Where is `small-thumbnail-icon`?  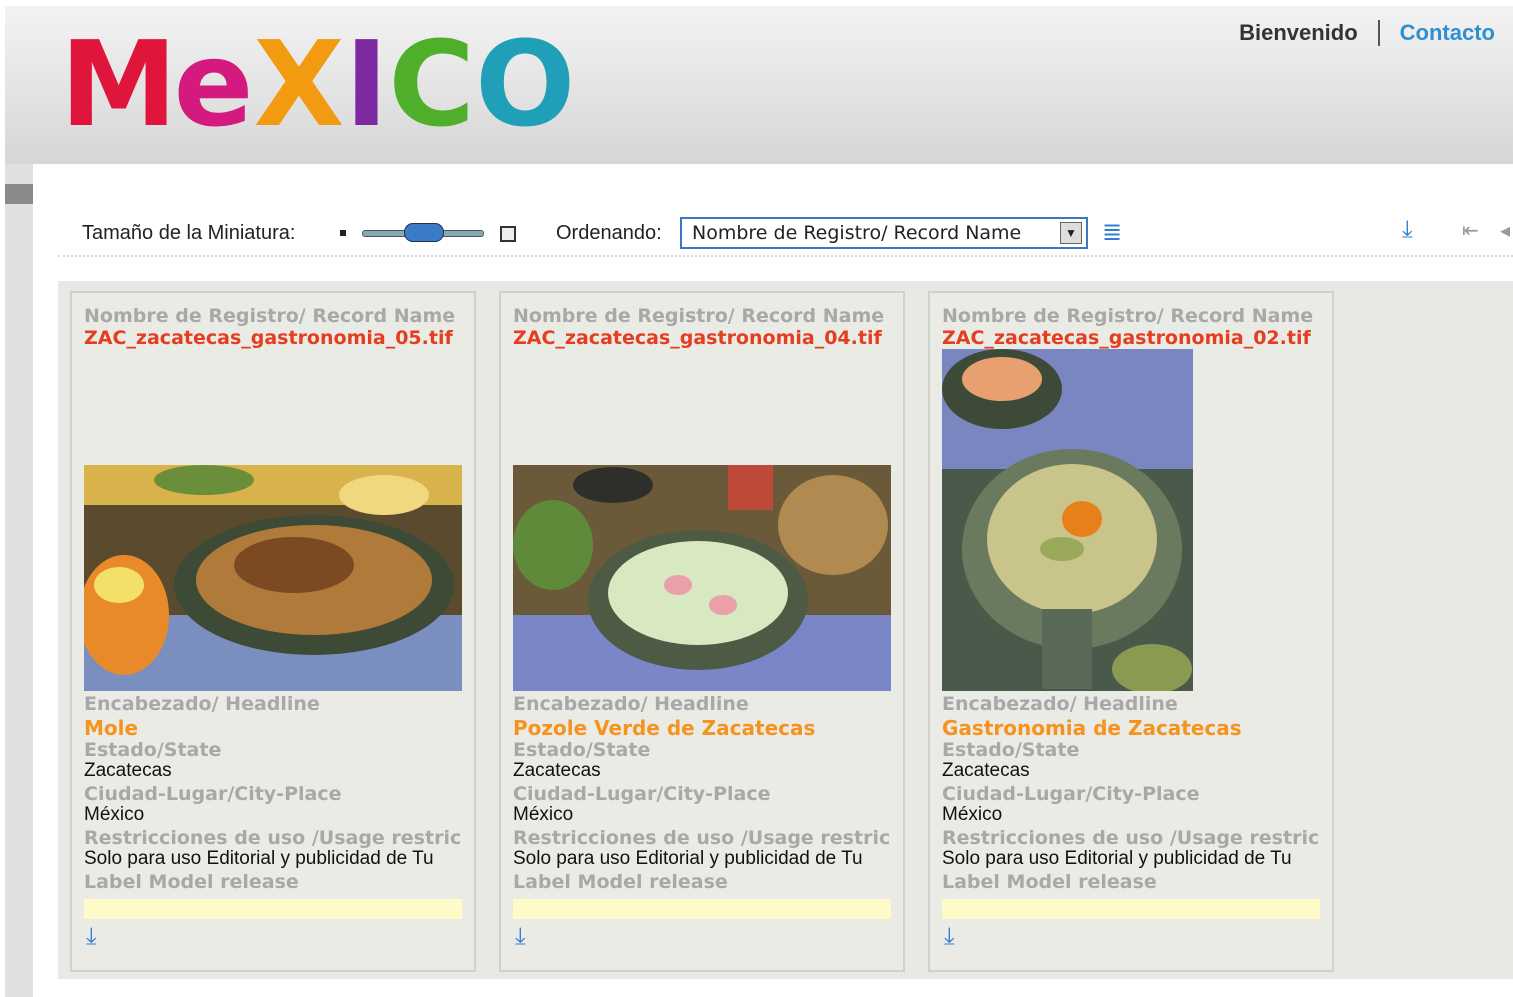
small-thumbnail-icon is located at coordinates (343, 233).